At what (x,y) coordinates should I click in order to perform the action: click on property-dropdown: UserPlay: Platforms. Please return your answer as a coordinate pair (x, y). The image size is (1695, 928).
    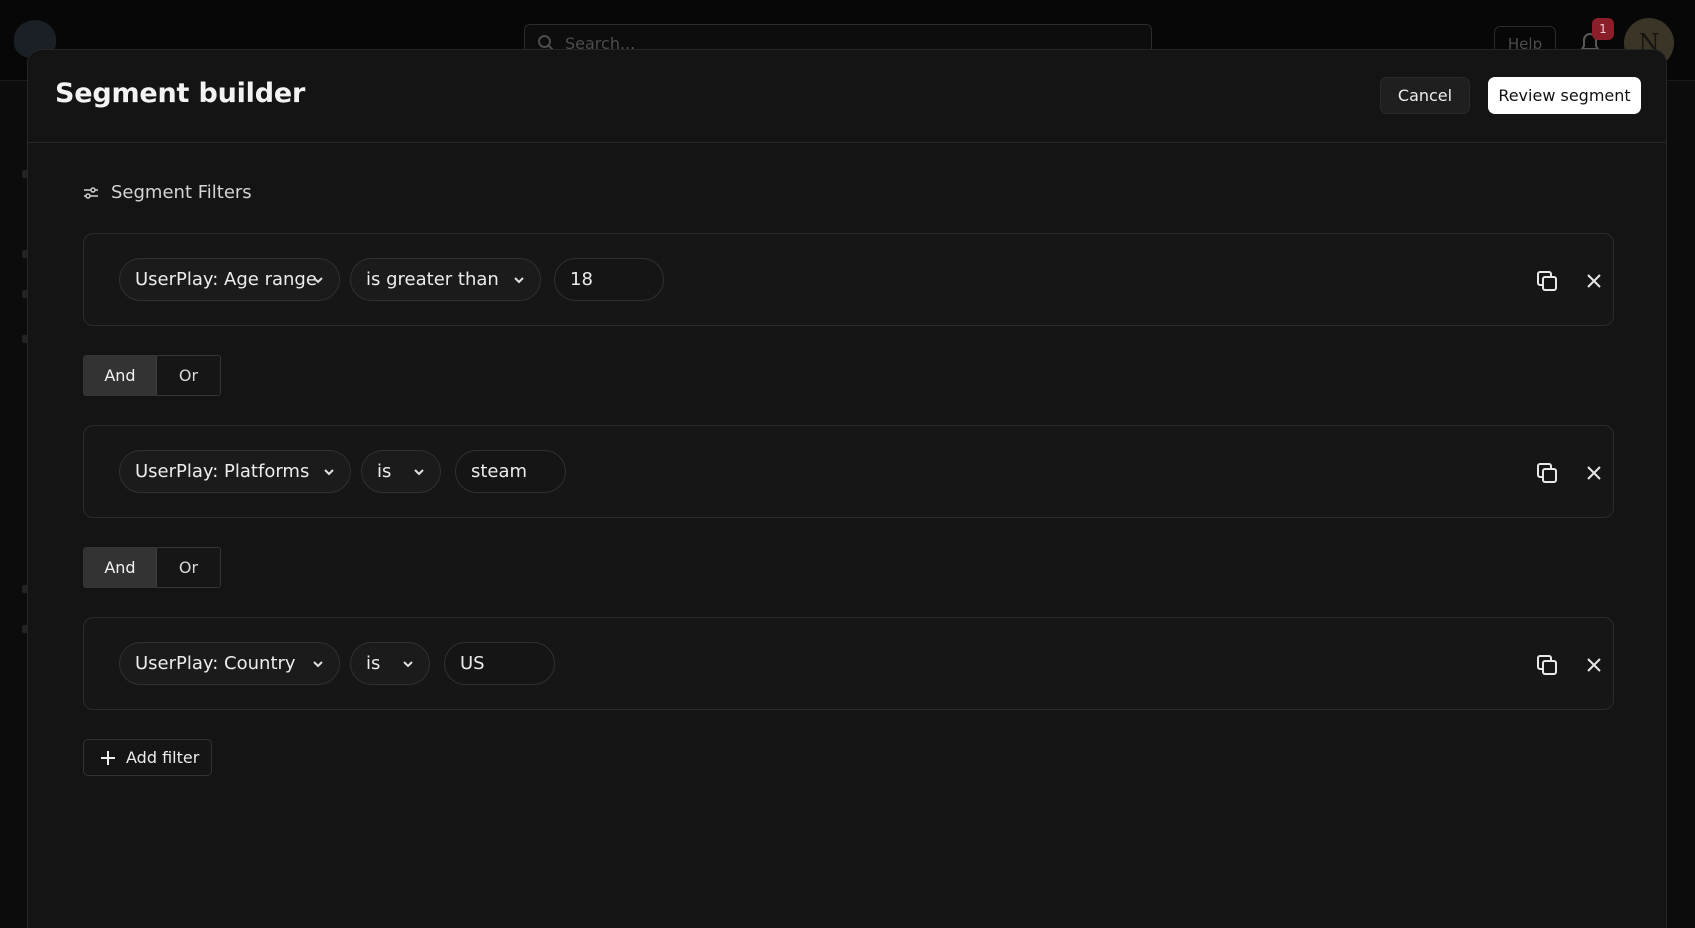
    Looking at the image, I should click on (235, 471).